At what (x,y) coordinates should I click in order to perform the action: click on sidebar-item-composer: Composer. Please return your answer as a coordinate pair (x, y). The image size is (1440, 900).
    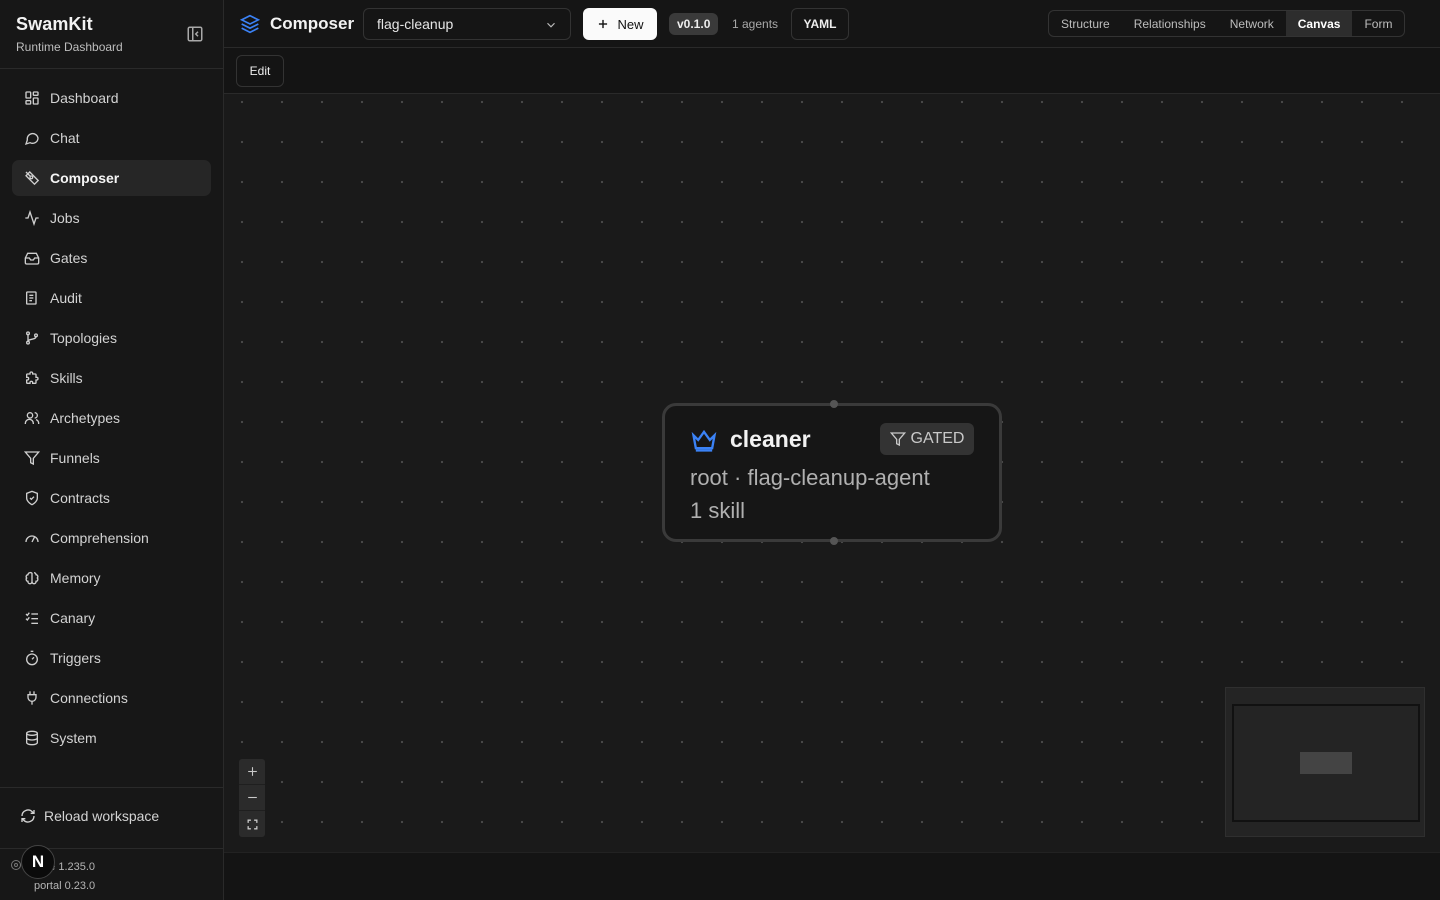
    Looking at the image, I should click on (111, 178).